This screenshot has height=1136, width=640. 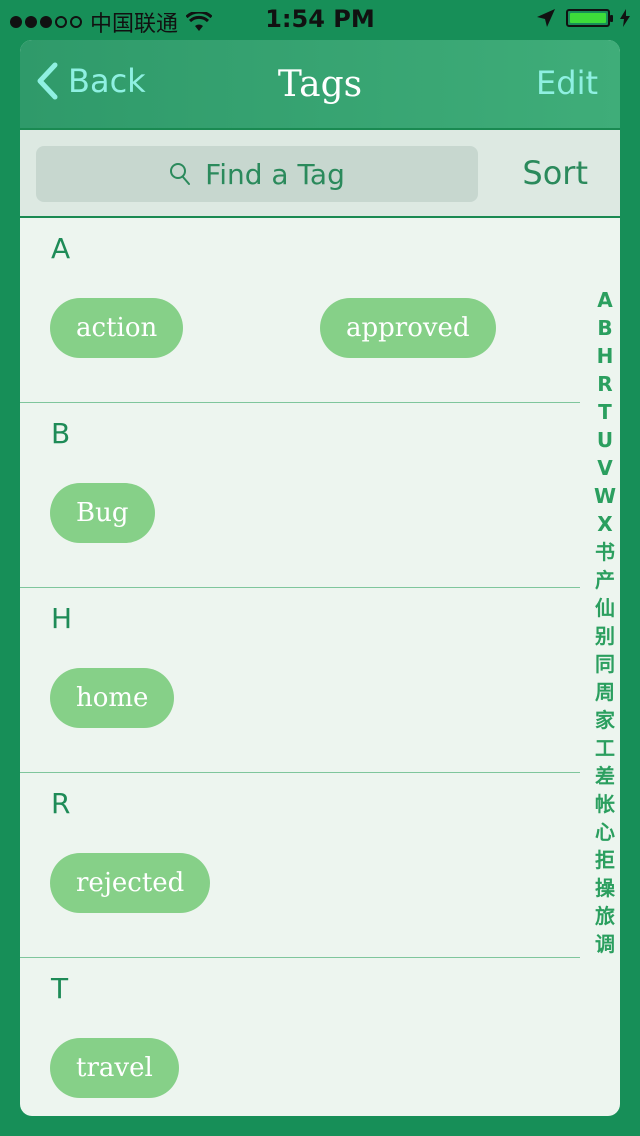 What do you see at coordinates (61, 433) in the screenshot?
I see `section-header: B` at bounding box center [61, 433].